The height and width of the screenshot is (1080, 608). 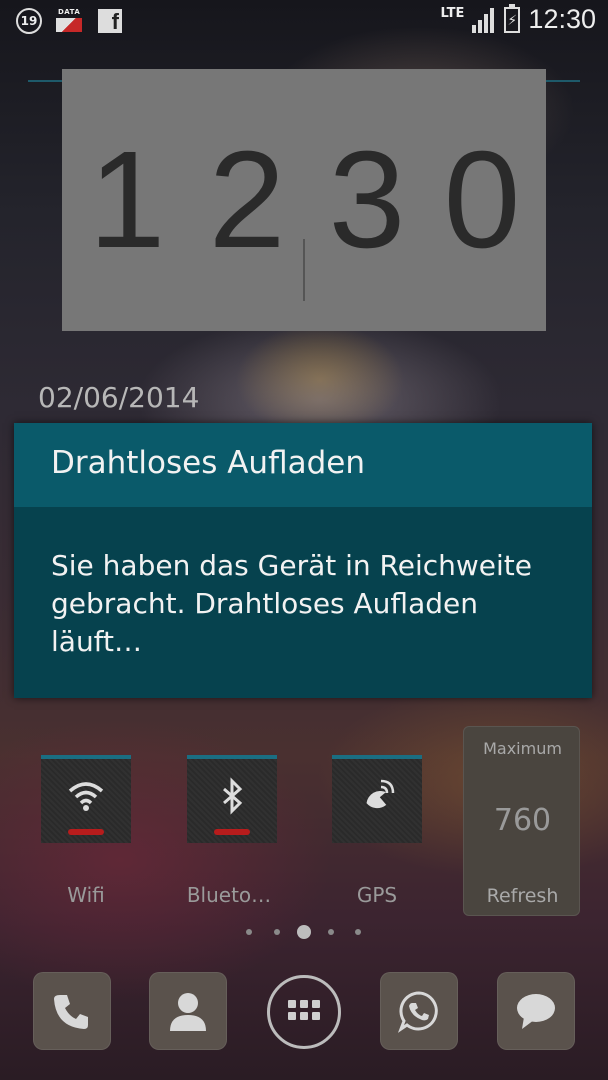 I want to click on contacts-app-button, so click(x=188, y=1011).